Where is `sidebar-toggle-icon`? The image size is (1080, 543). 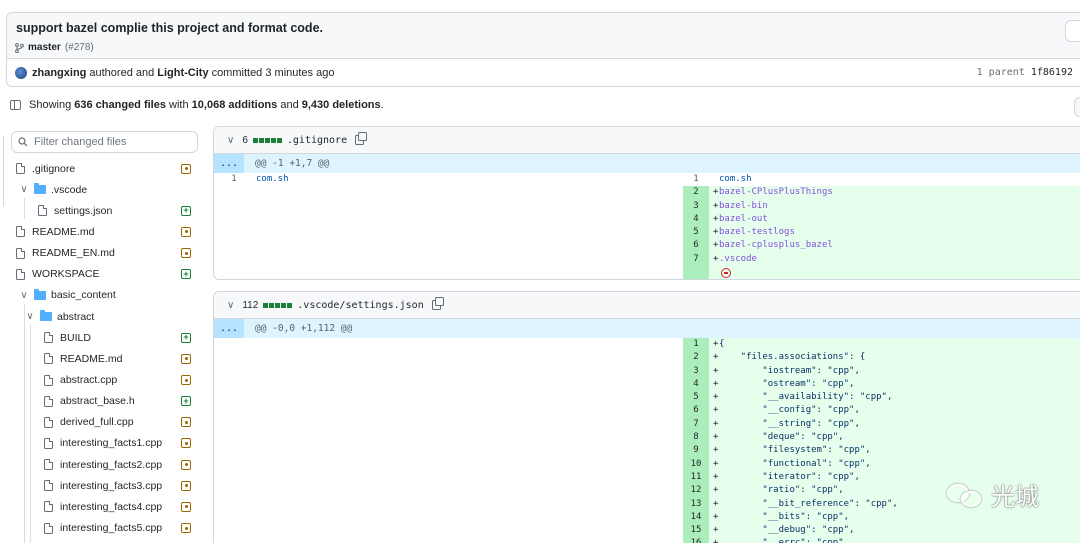 sidebar-toggle-icon is located at coordinates (15, 105).